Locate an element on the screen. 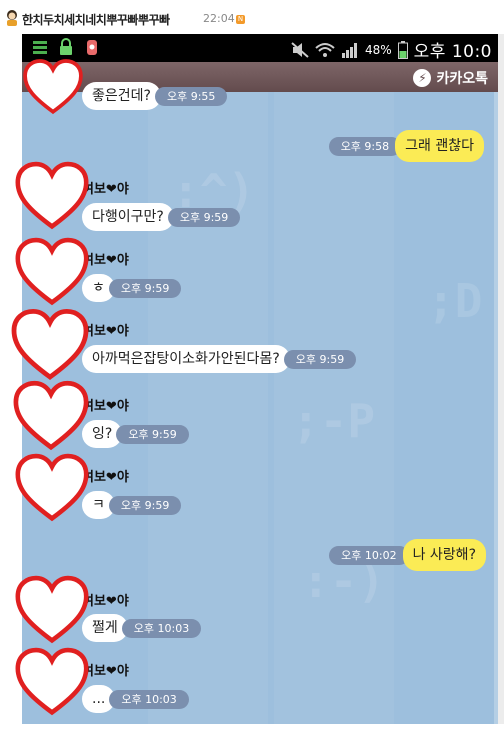  chat-message: 오후 9:58 그래 괜찮다 is located at coordinates (406, 146).